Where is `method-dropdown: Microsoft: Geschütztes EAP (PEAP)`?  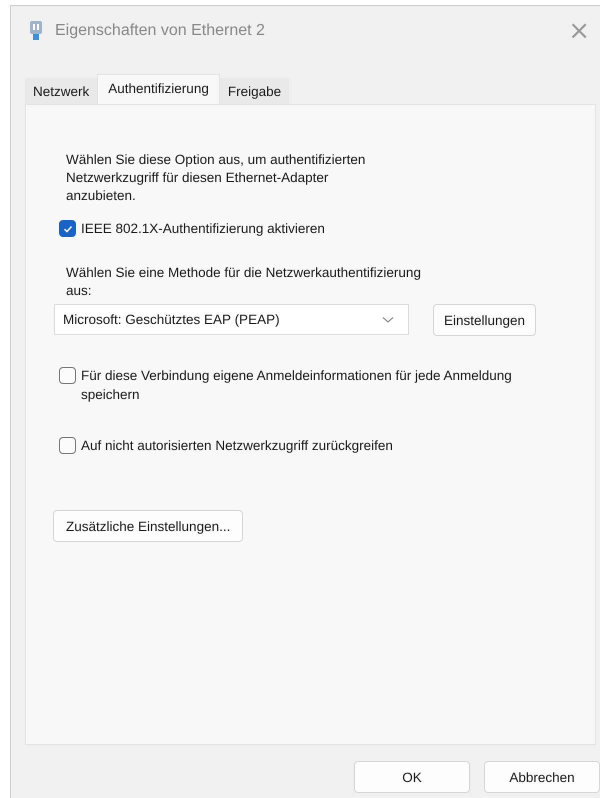 method-dropdown: Microsoft: Geschütztes EAP (PEAP) is located at coordinates (231, 319).